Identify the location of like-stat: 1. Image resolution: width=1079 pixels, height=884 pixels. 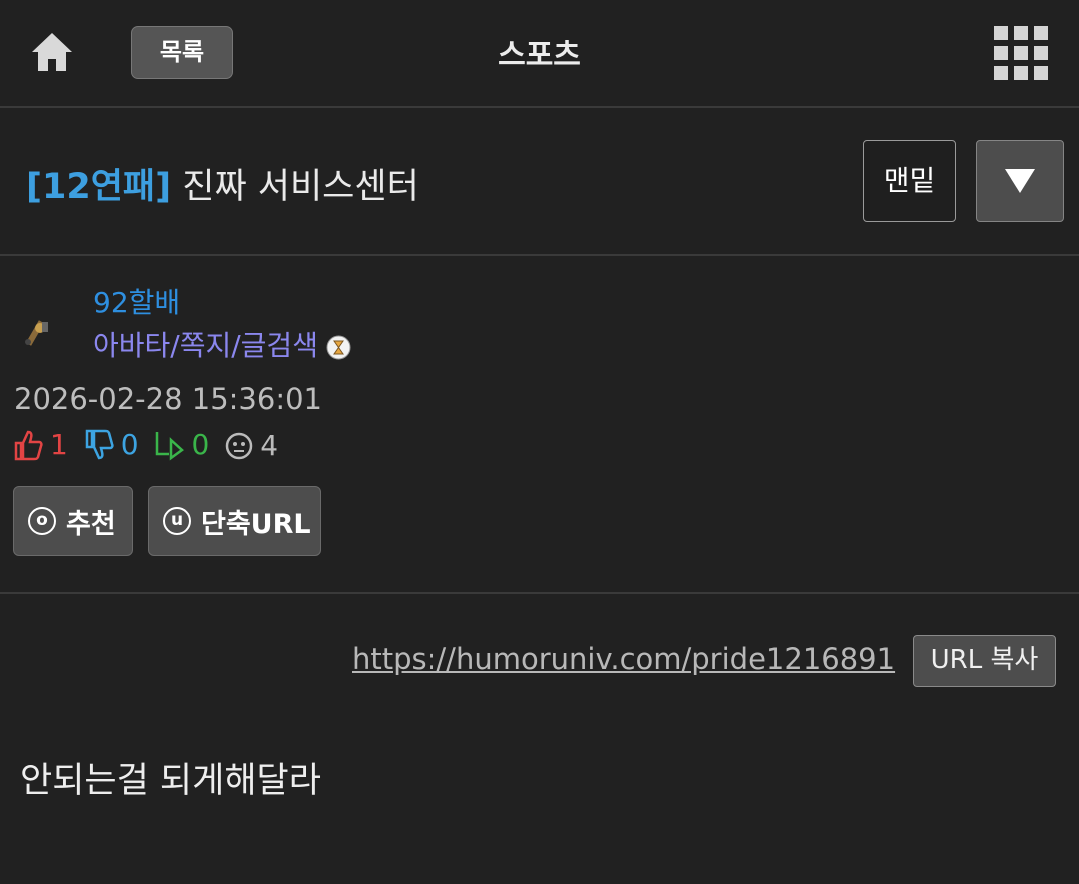
(40, 444).